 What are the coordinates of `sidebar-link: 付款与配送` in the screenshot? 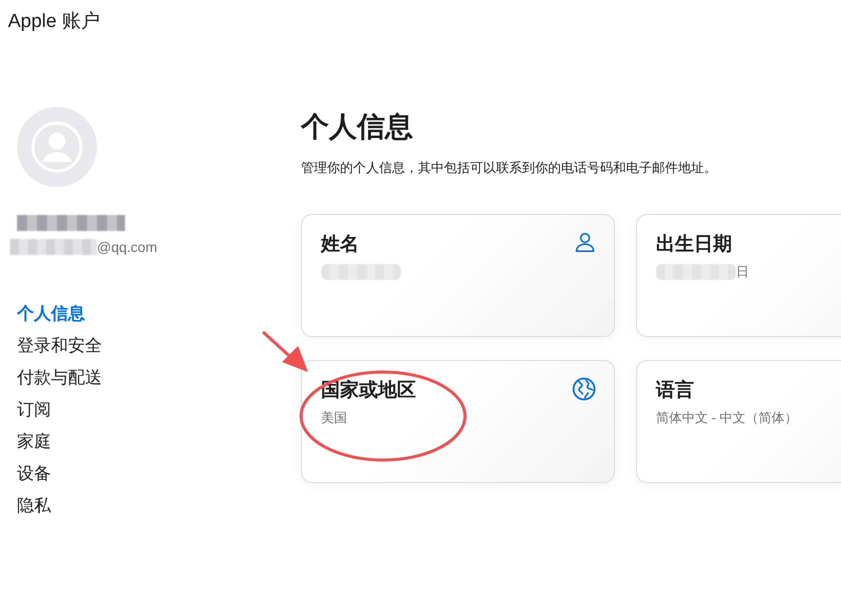 It's located at (59, 383).